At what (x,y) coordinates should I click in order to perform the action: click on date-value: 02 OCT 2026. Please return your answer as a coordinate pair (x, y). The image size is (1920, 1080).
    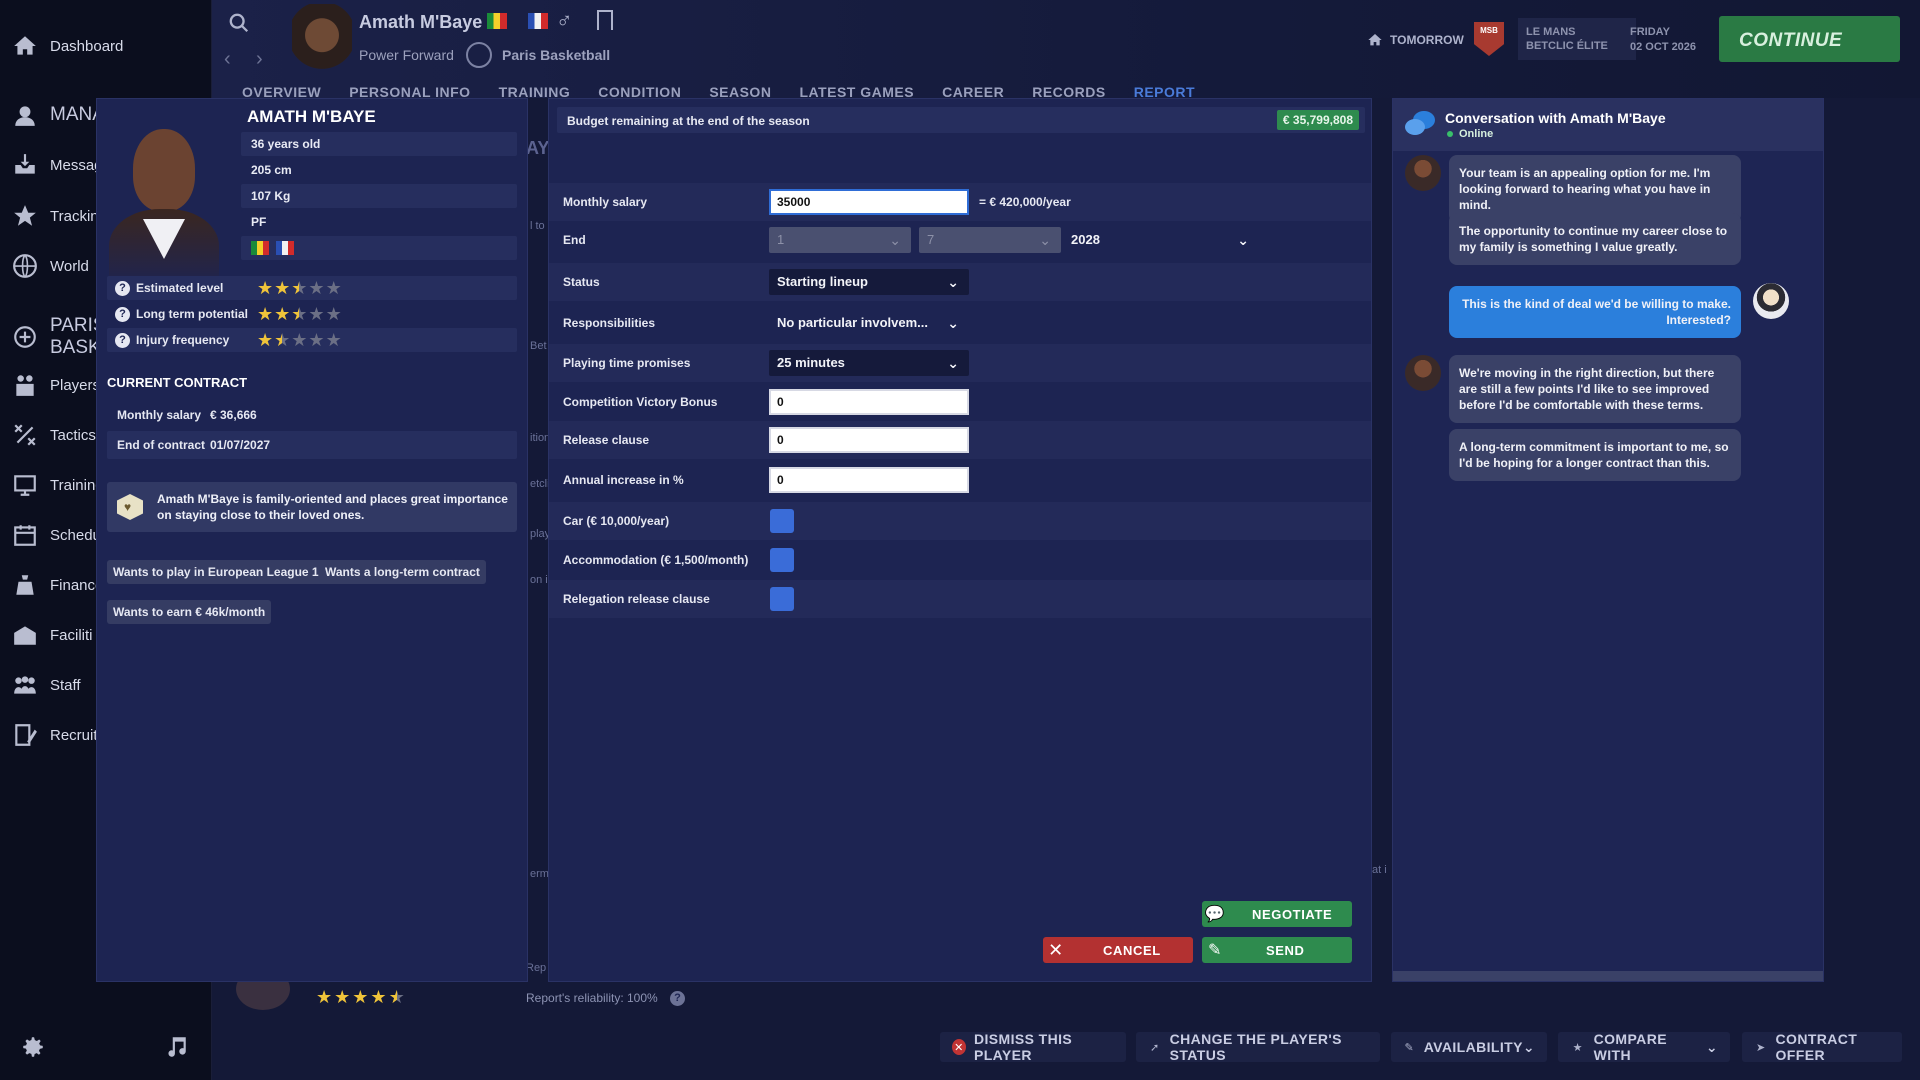
    Looking at the image, I should click on (1663, 47).